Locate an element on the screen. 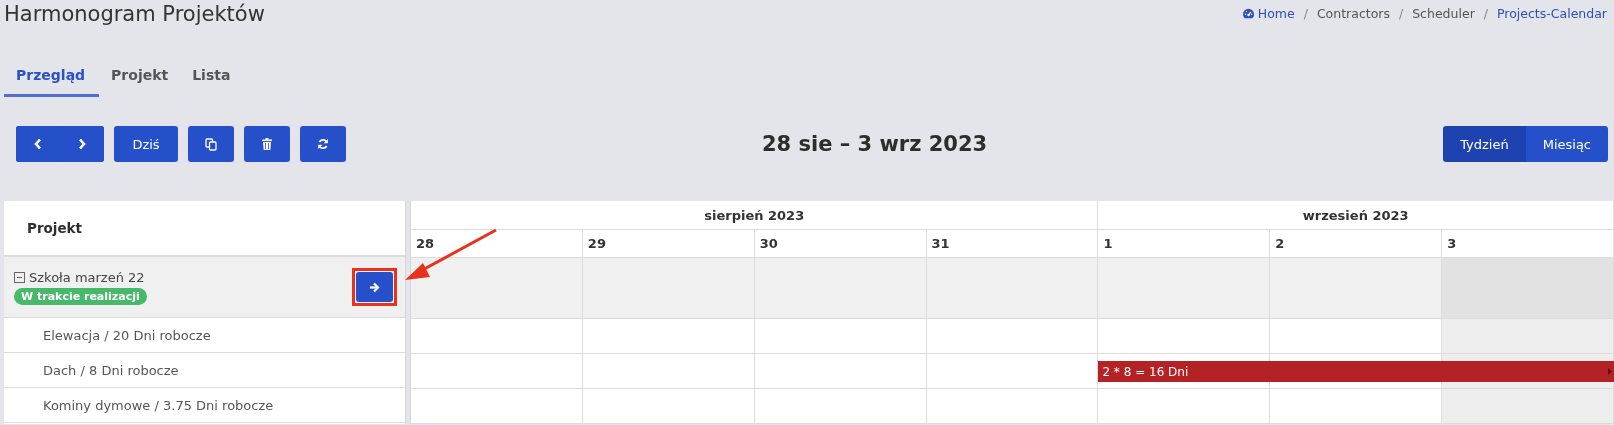  task-name: Elewacja / 20 Dni robocze is located at coordinates (127, 335).